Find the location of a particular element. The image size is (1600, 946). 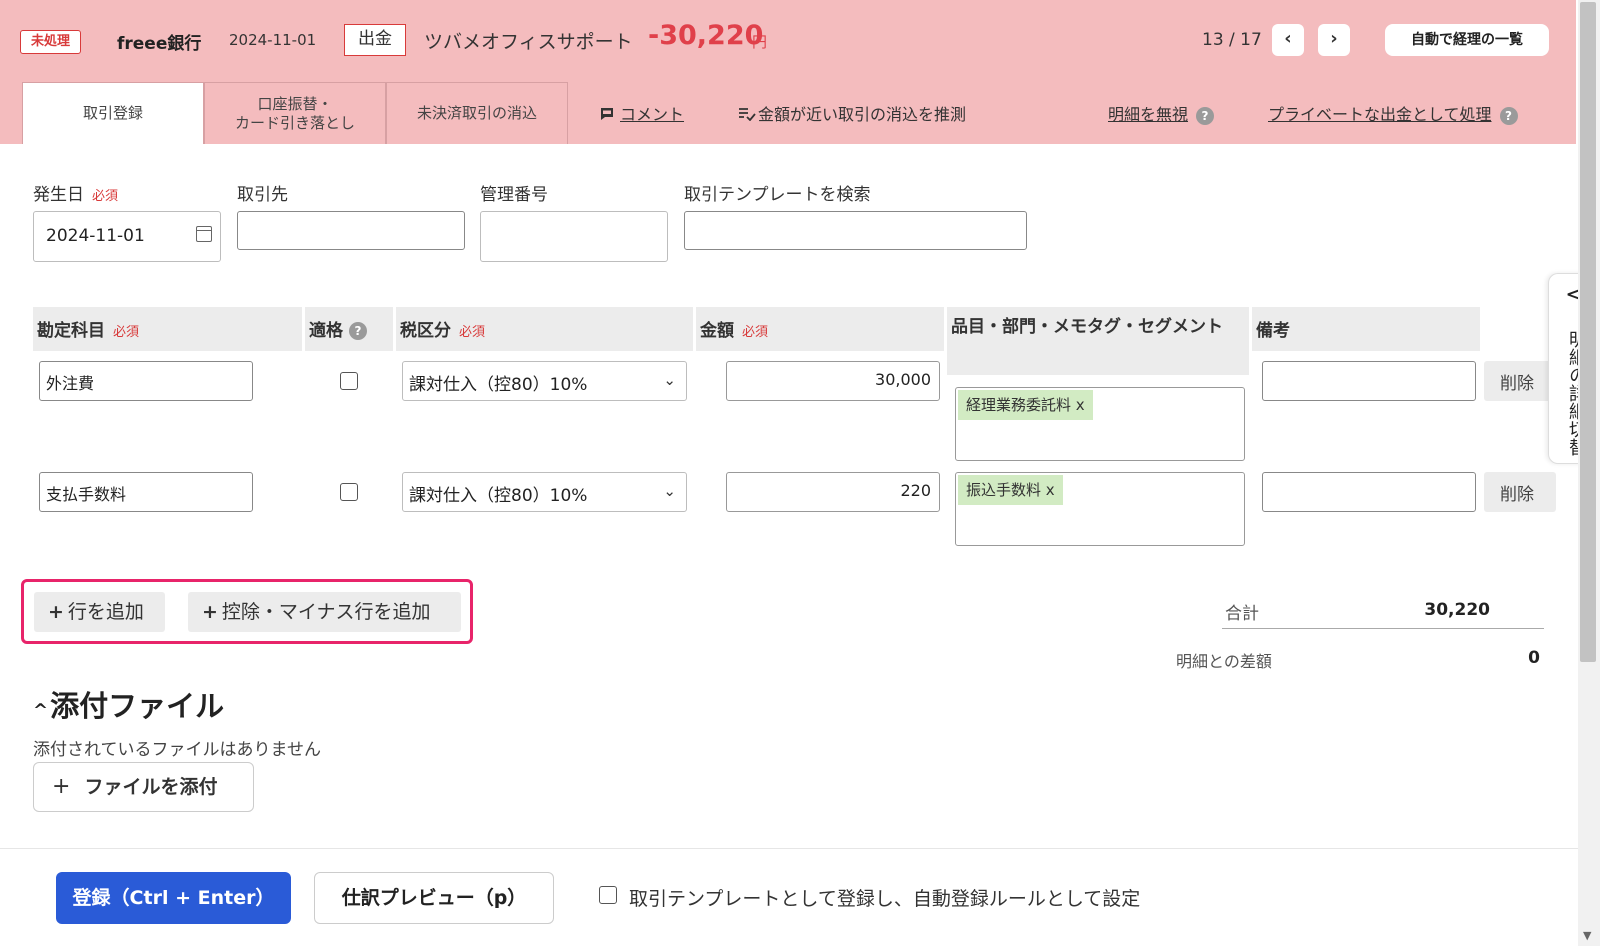

attachments-section-title: ^添付ファイル is located at coordinates (128, 704).